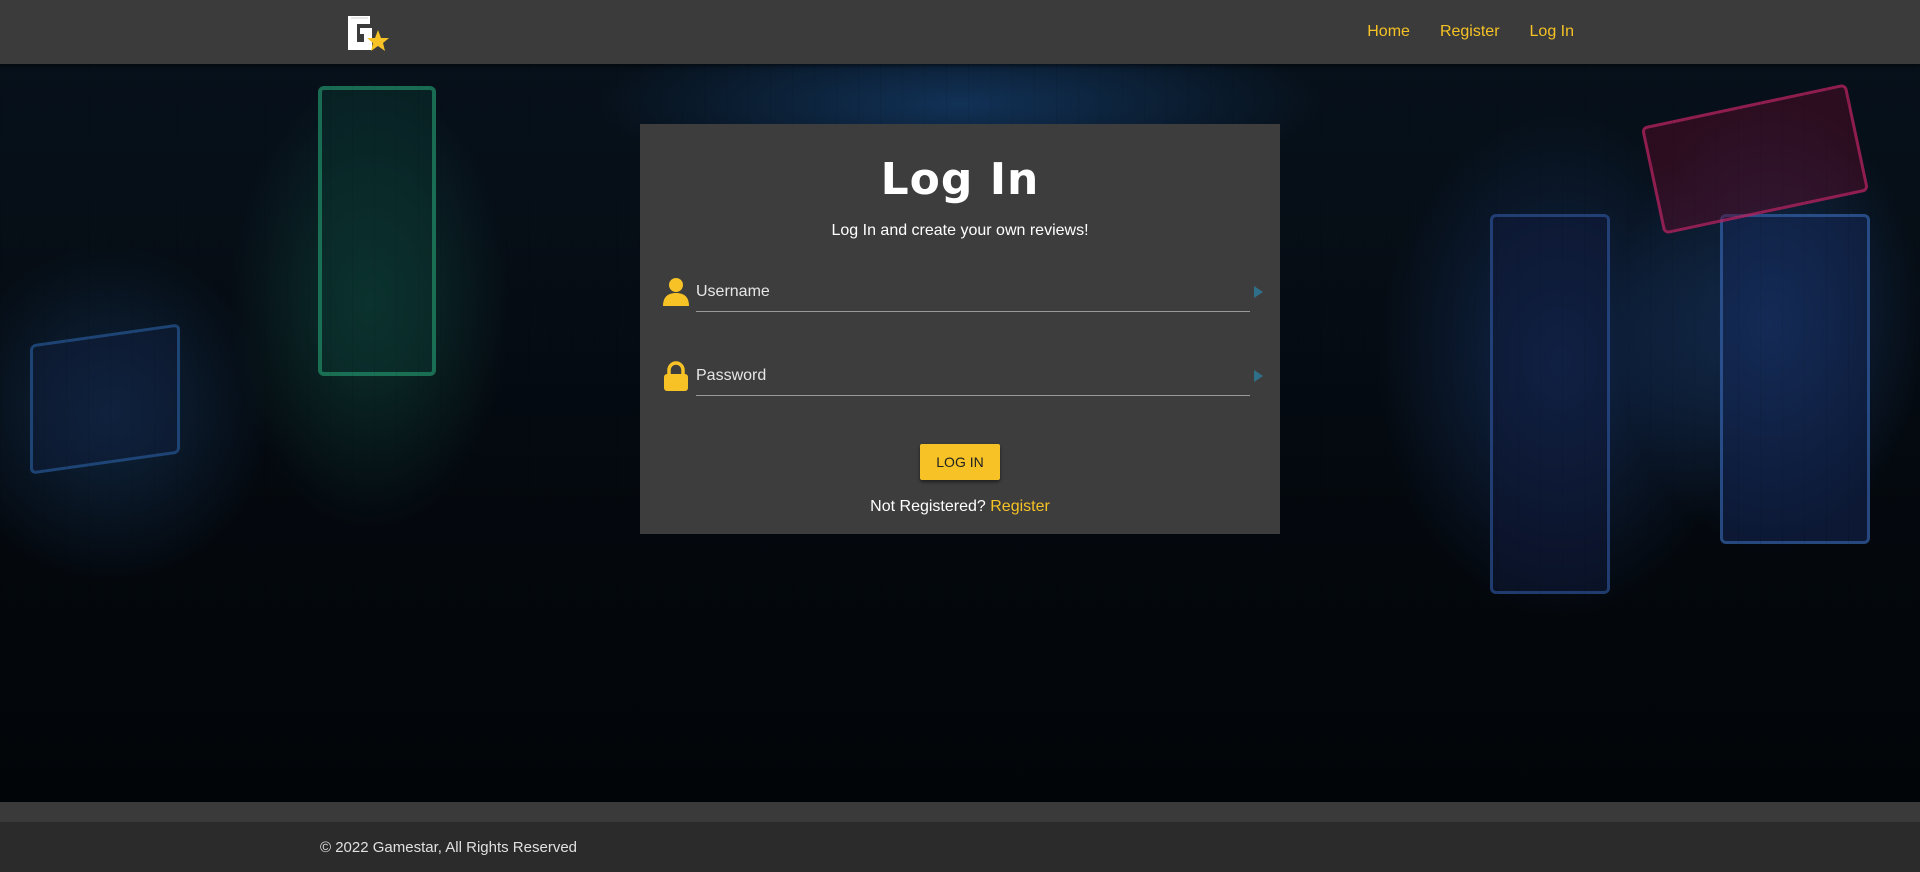  I want to click on password-field, so click(961, 376).